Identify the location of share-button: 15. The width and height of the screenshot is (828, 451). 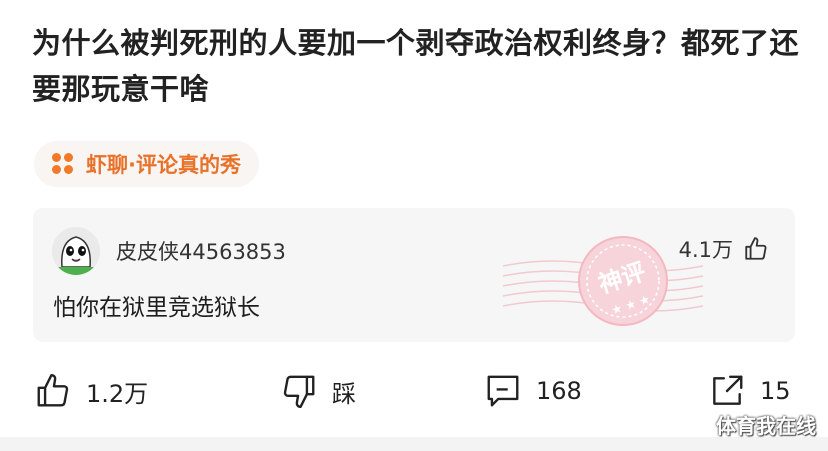
(749, 391).